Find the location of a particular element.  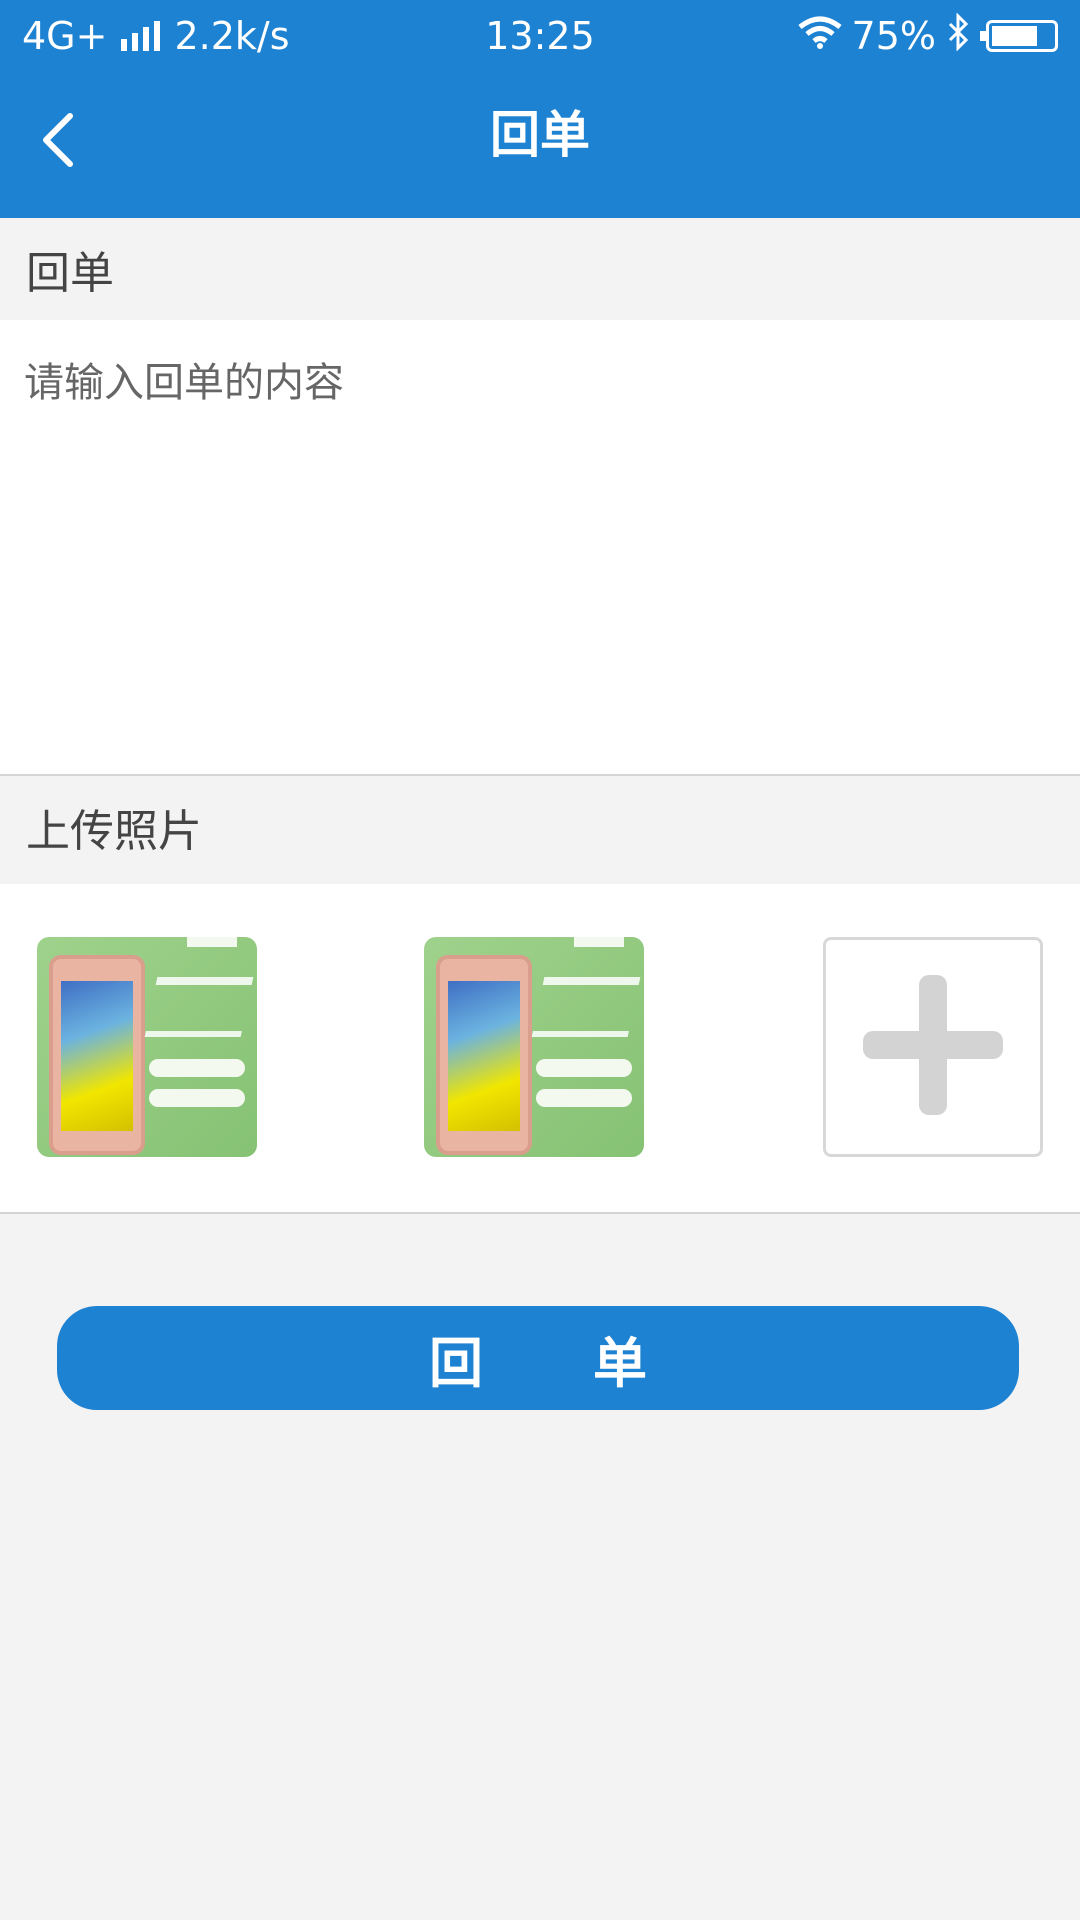

wifi-icon is located at coordinates (819, 36).